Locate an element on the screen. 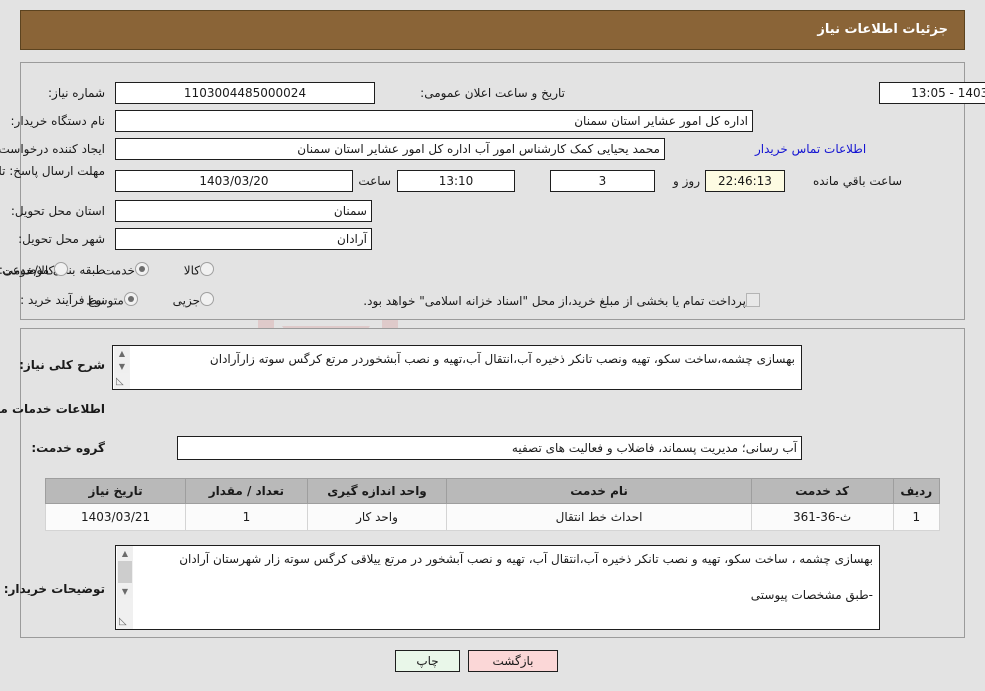 Image resolution: width=985 pixels, height=691 pixels. page-title: جزئیات اطلاعات نیاز is located at coordinates (882, 29).